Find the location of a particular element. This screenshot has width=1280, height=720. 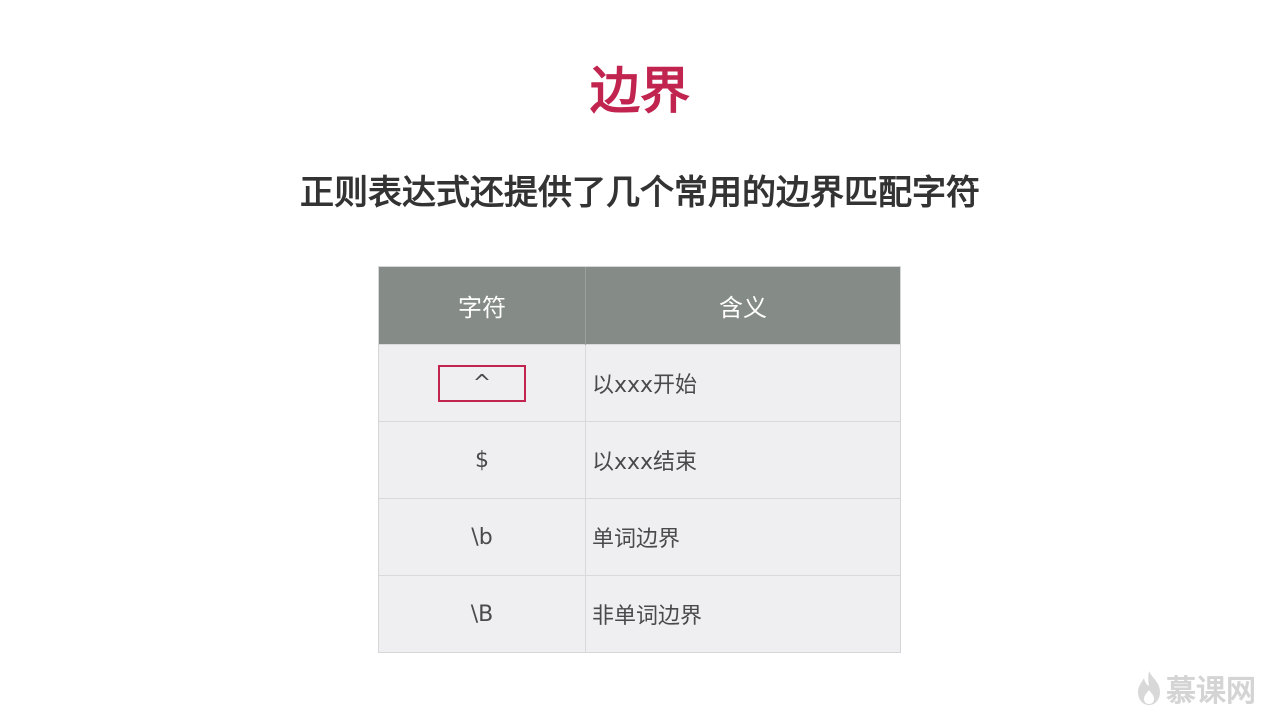

table-cell-meaning: 单词边界 is located at coordinates (742, 537).